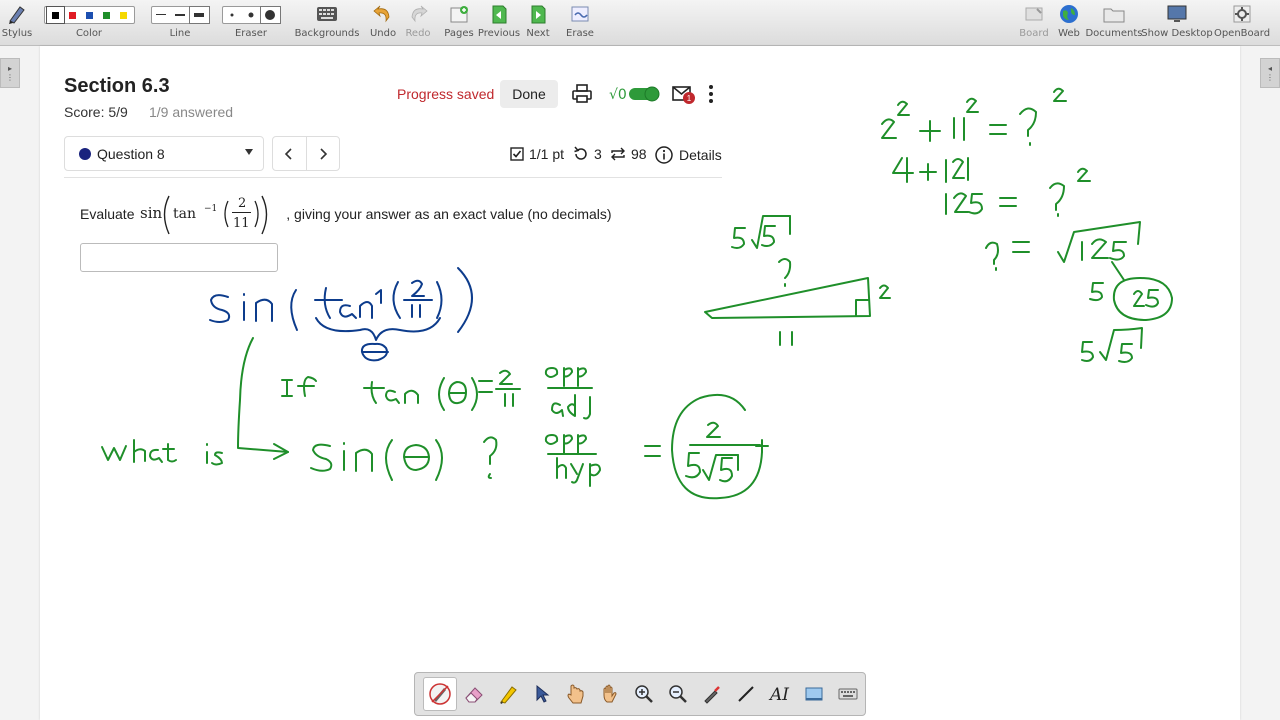  I want to click on text-icon: AI, so click(778, 695).